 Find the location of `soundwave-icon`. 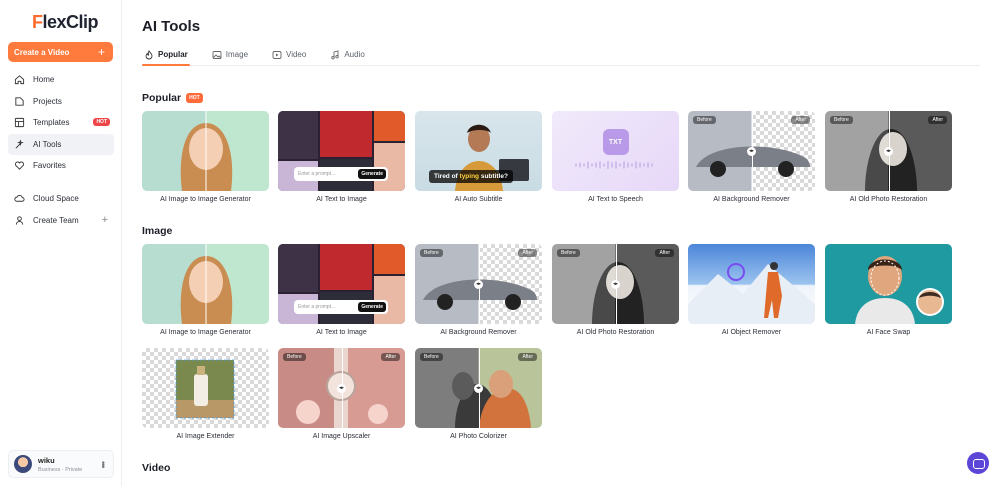

soundwave-icon is located at coordinates (614, 165).